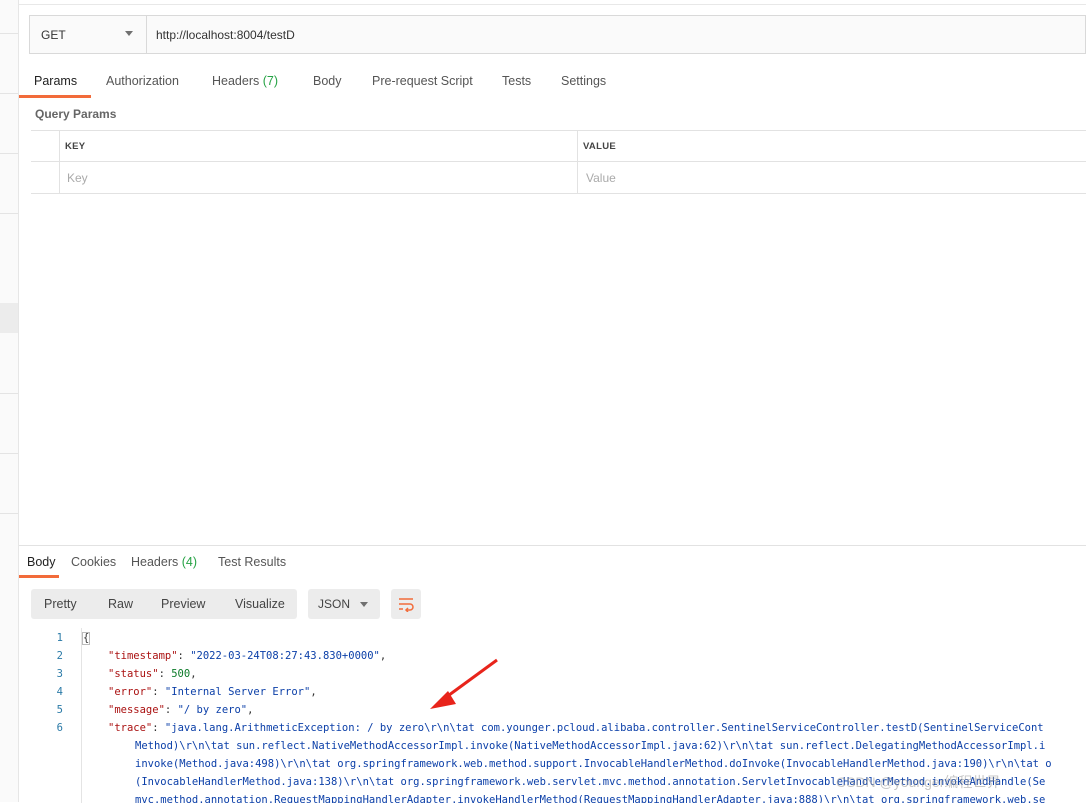  Describe the element at coordinates (39, 576) in the screenshot. I see `active-response-tab-indicator` at that location.